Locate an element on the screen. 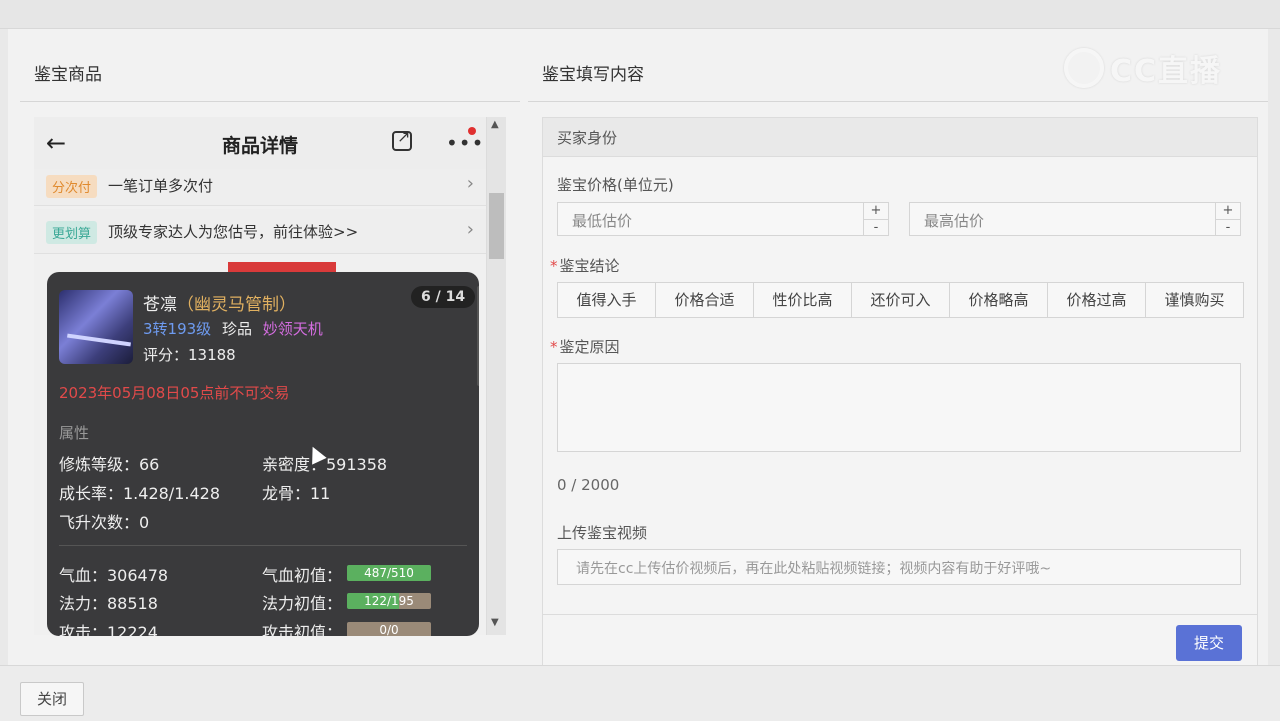 This screenshot has width=1280, height=721. attr-cultivation: 修炼等级：66 is located at coordinates (109, 464).